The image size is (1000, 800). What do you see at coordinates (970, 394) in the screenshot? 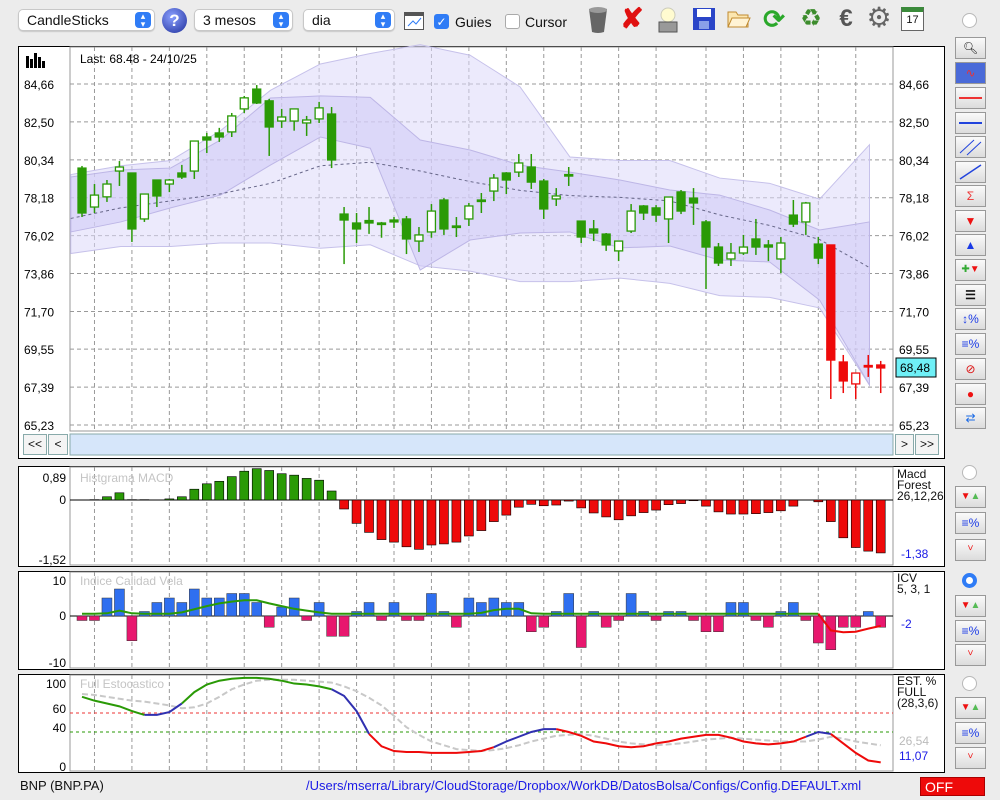
I see `record-button: ●` at bounding box center [970, 394].